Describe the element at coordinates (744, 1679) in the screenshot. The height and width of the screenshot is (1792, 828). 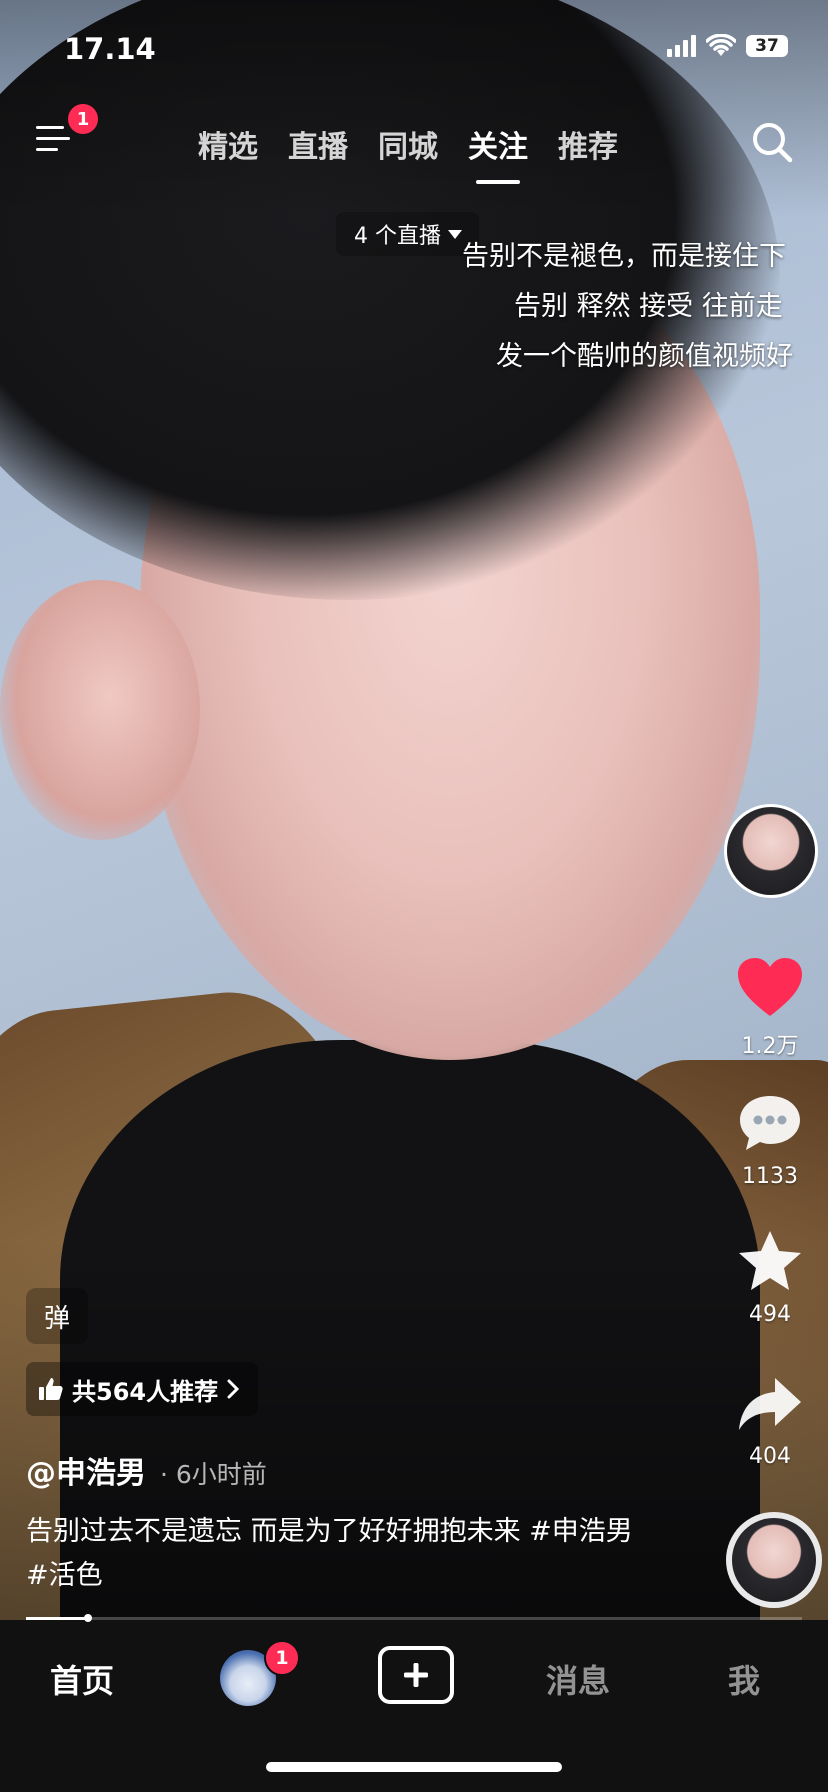
I see `nav-me: 我` at that location.